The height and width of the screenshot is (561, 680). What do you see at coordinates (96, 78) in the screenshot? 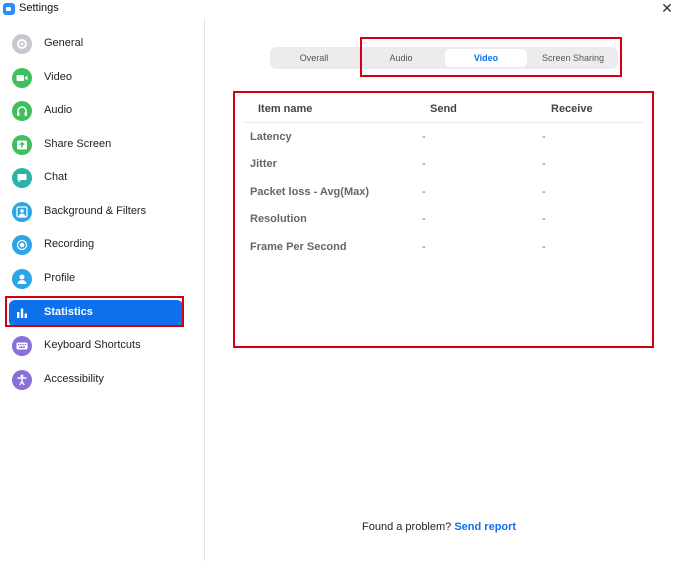
I see `sidebar-item-video: Video` at bounding box center [96, 78].